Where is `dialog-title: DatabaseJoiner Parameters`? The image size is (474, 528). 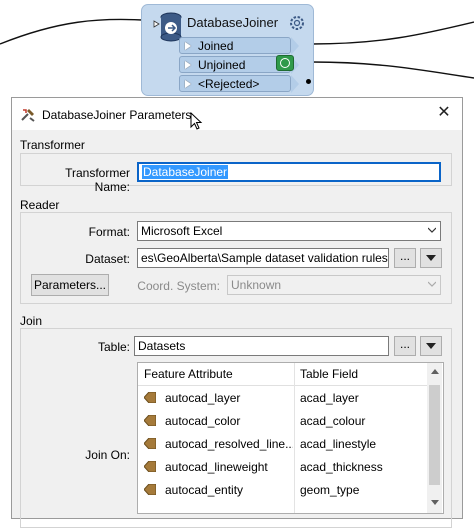
dialog-title: DatabaseJoiner Parameters is located at coordinates (117, 115).